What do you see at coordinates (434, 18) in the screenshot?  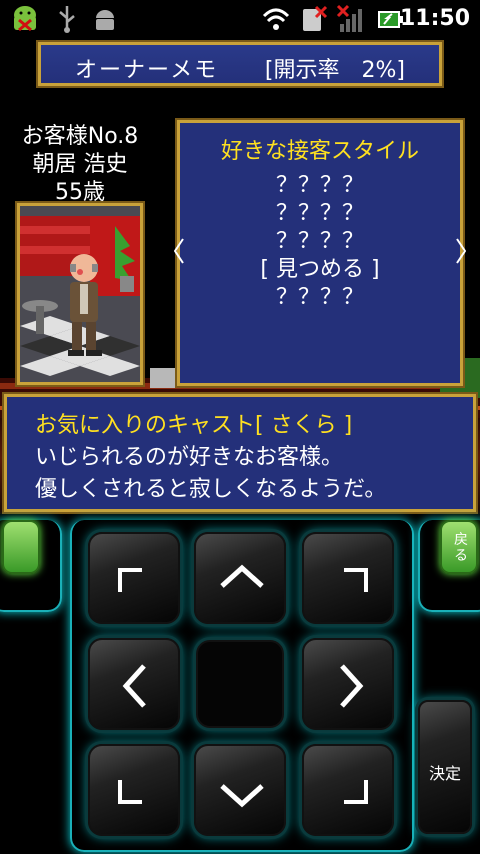 I see `clock: 11:50` at bounding box center [434, 18].